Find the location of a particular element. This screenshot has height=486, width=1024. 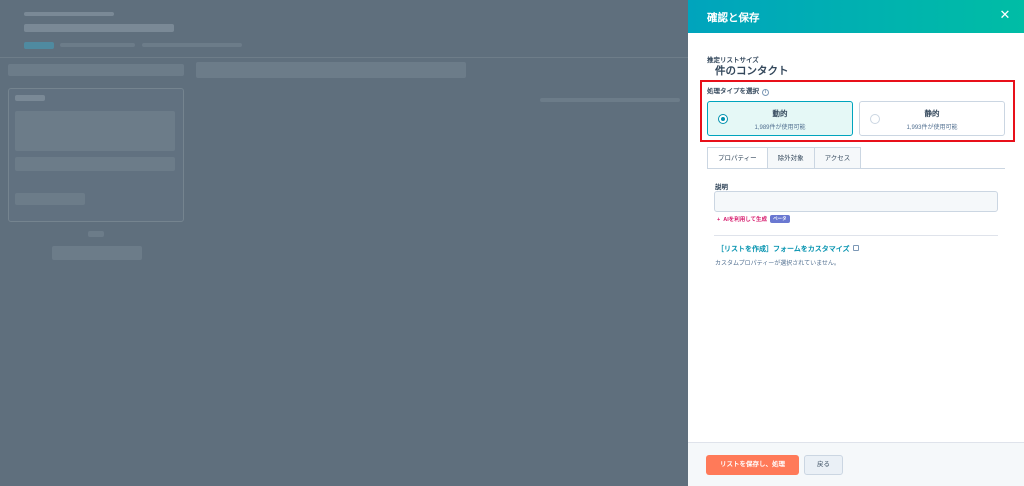

estimated-size-value: 件のコンタクト is located at coordinates (752, 71).